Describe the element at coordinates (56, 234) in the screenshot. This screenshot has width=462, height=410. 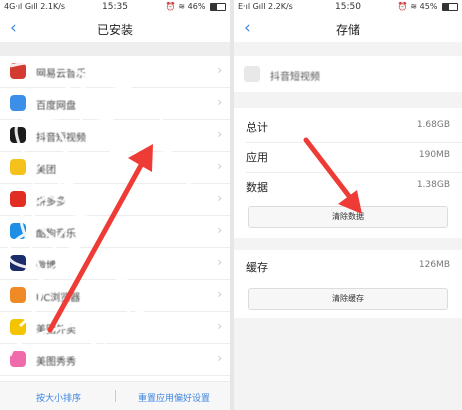
I see `app-name: 酷狗音乐` at that location.